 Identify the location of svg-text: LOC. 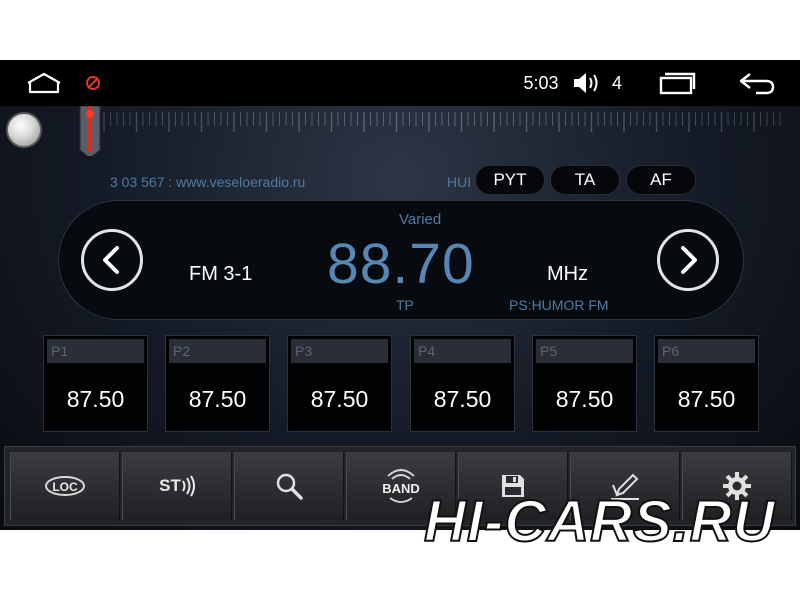
(65, 487).